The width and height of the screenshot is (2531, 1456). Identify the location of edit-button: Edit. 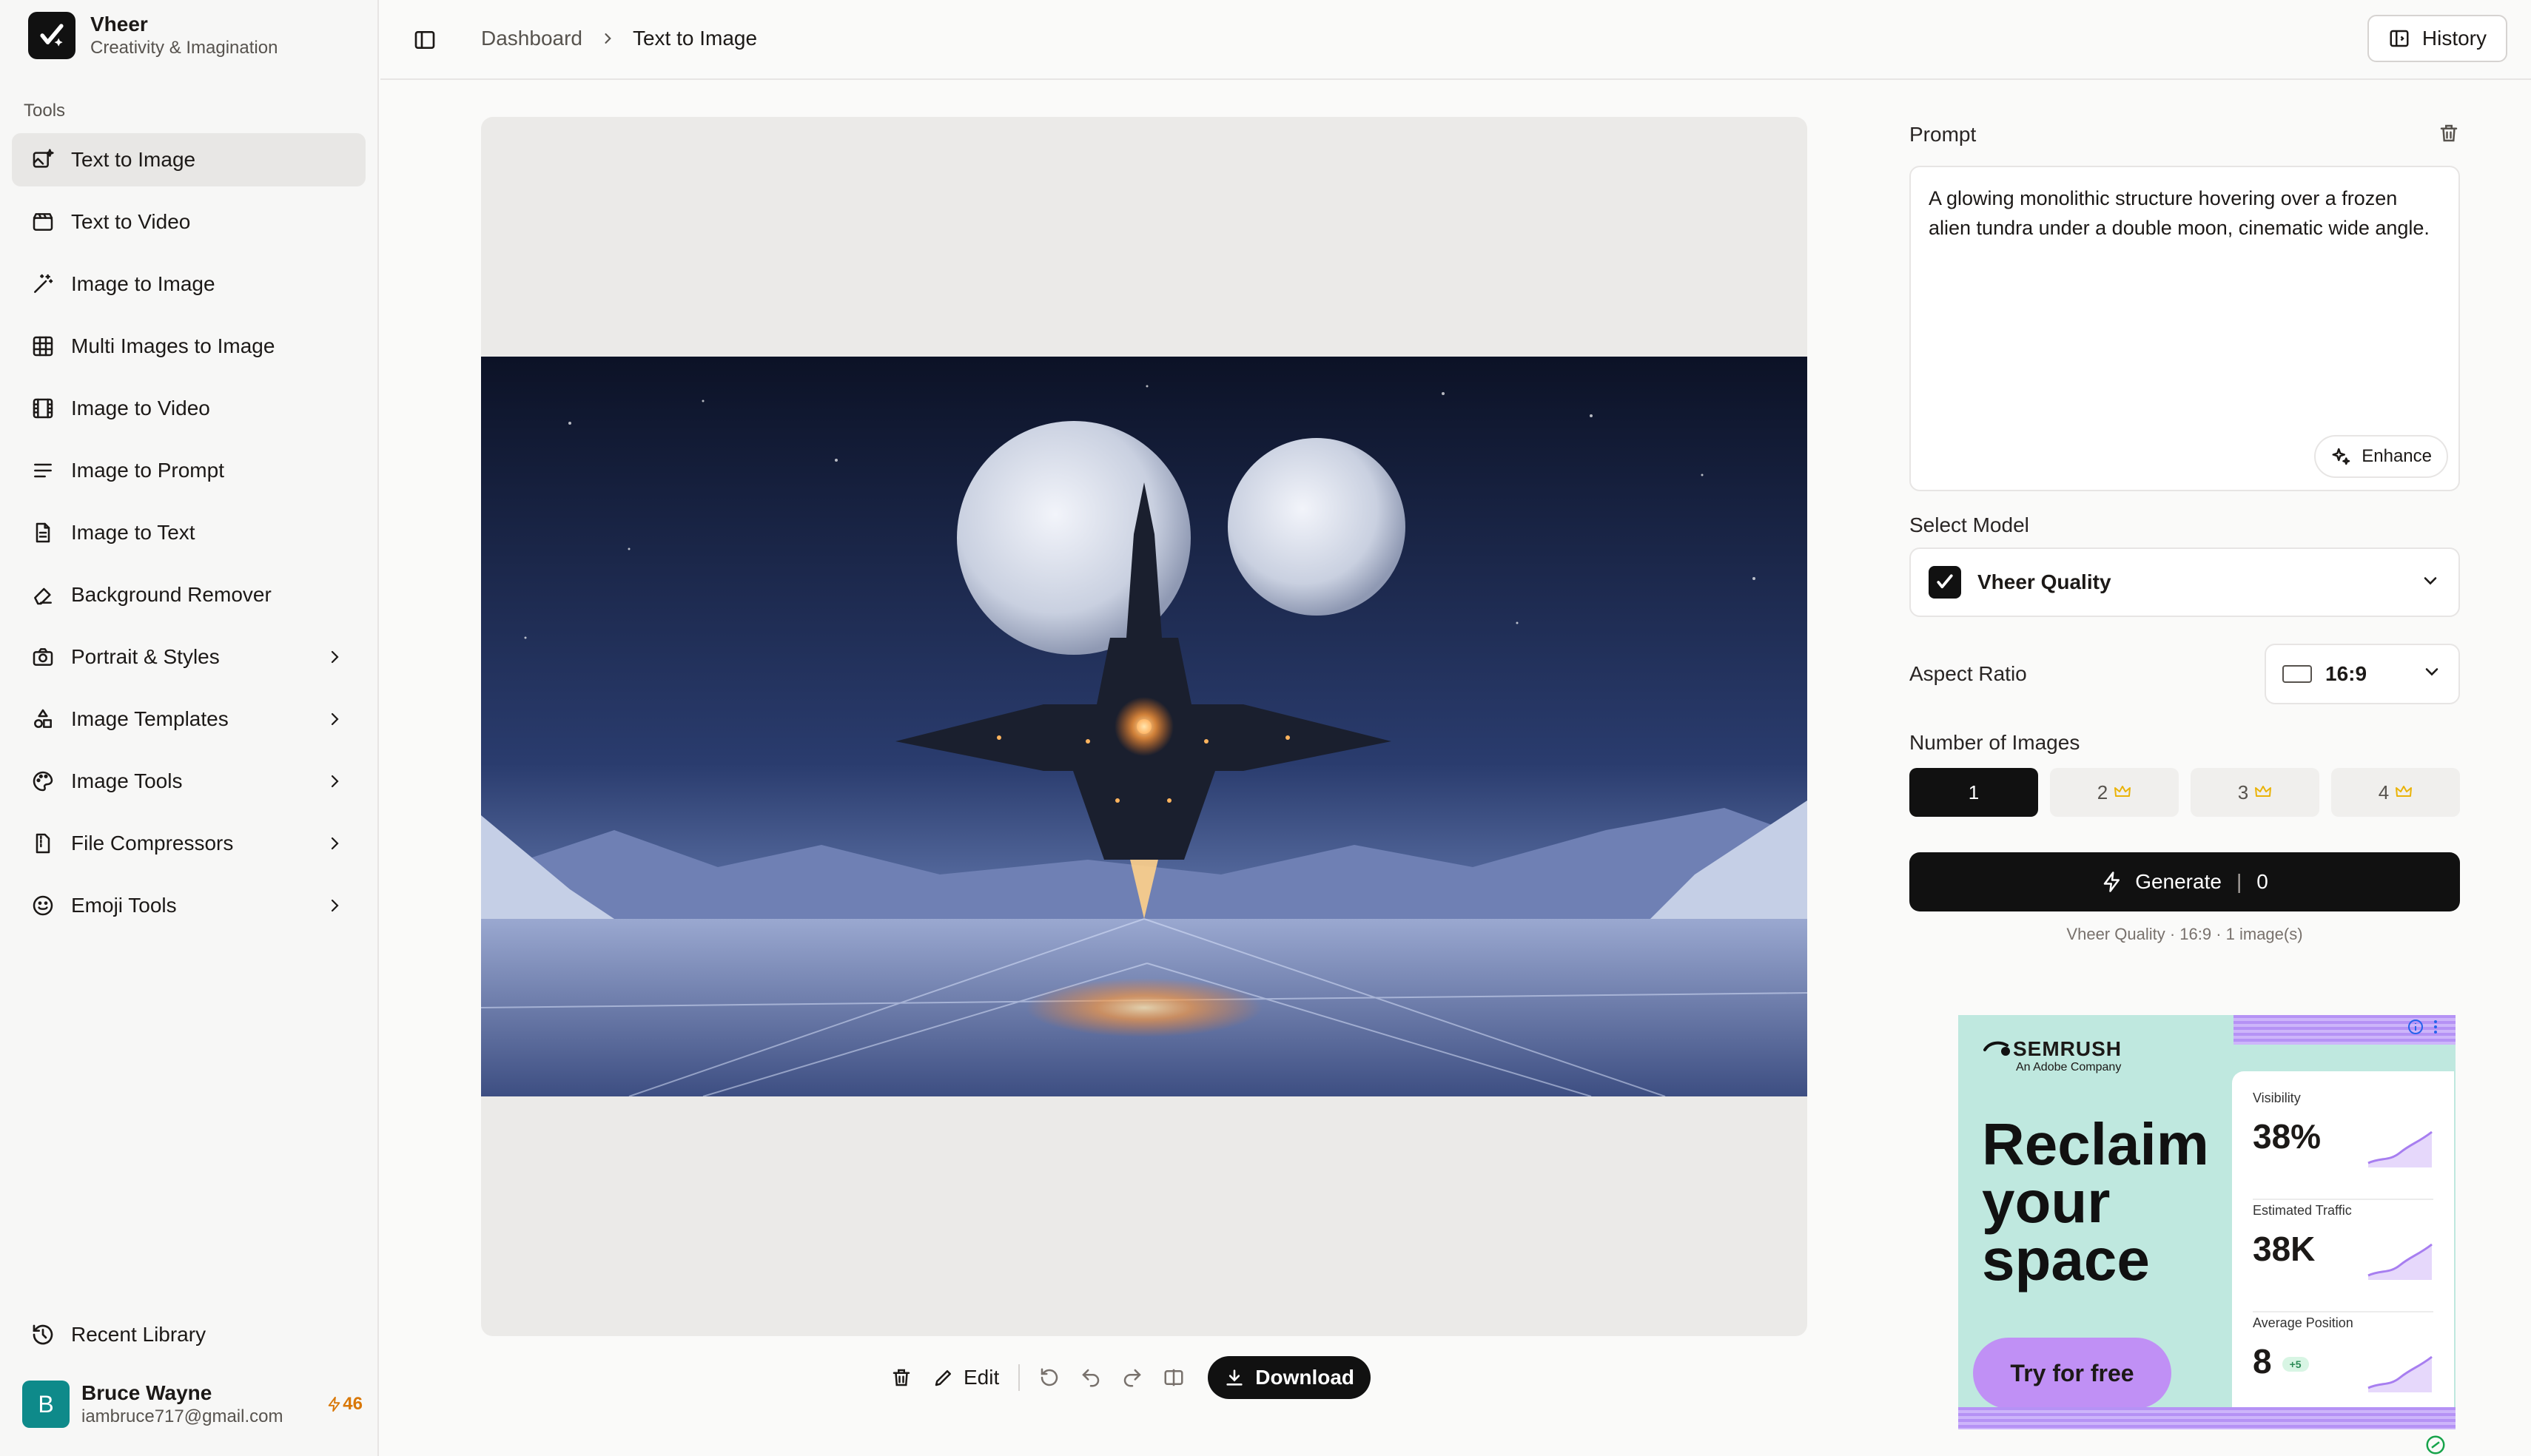
(965, 1378).